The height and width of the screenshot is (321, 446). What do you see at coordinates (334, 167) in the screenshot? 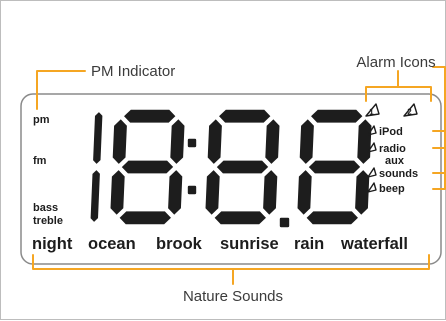
I see `digit-4-segment-g` at bounding box center [334, 167].